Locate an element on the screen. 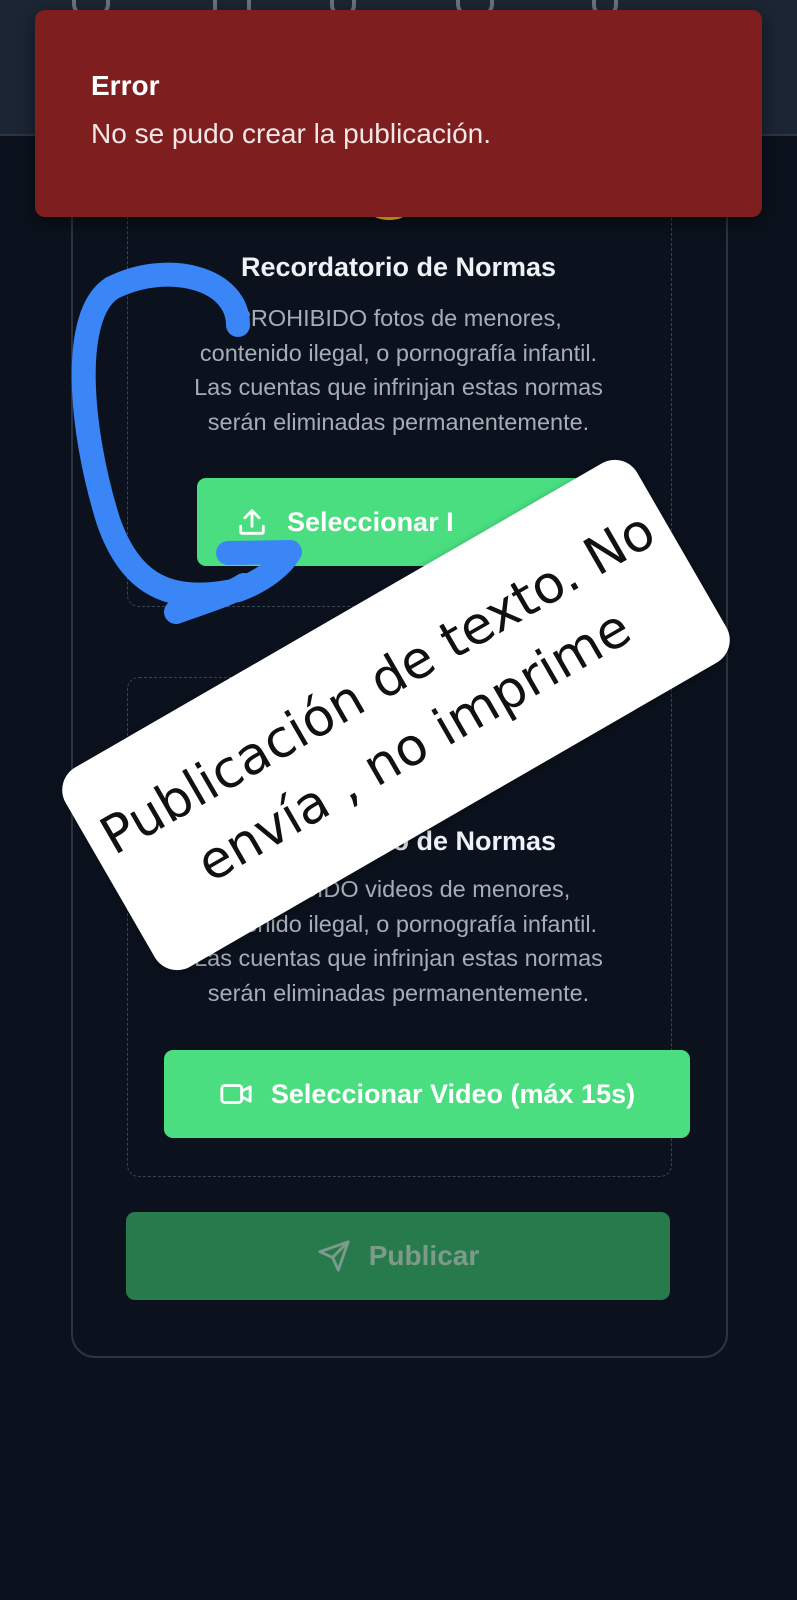 The height and width of the screenshot is (1600, 797). error-toast: Error No se pudo crear la publicación. is located at coordinates (398, 113).